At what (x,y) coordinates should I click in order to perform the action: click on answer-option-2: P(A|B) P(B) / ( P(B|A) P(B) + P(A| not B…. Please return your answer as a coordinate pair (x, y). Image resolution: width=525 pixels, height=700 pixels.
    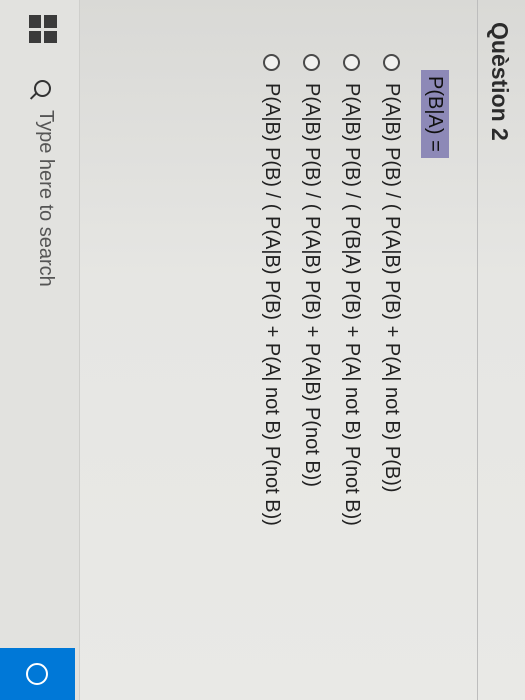
    Looking at the image, I should click on (352, 290).